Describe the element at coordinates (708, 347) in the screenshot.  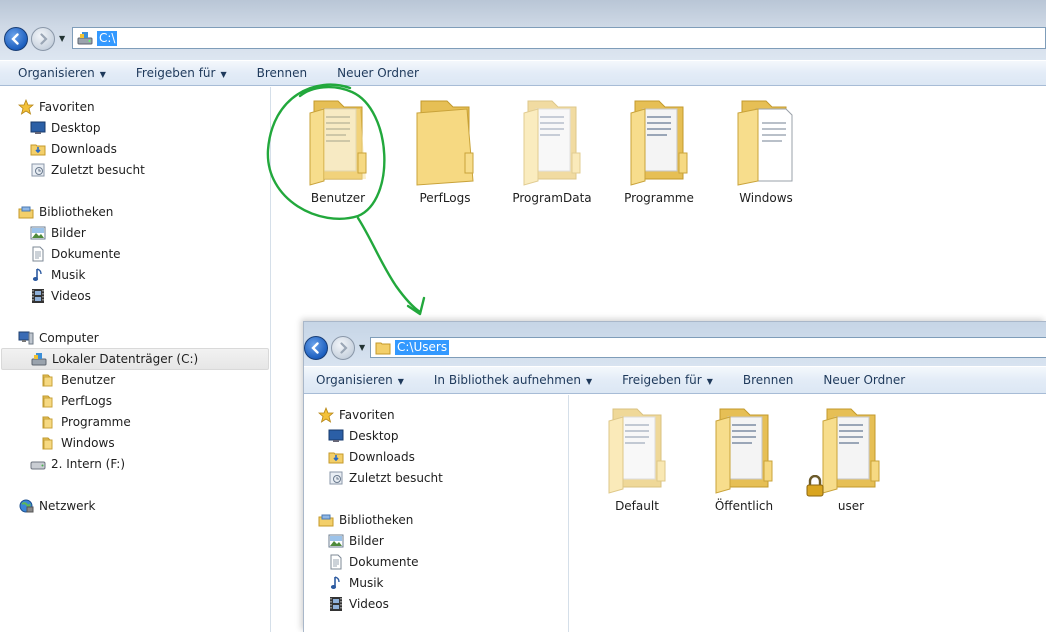
I see `address-bar: C:\Users` at that location.